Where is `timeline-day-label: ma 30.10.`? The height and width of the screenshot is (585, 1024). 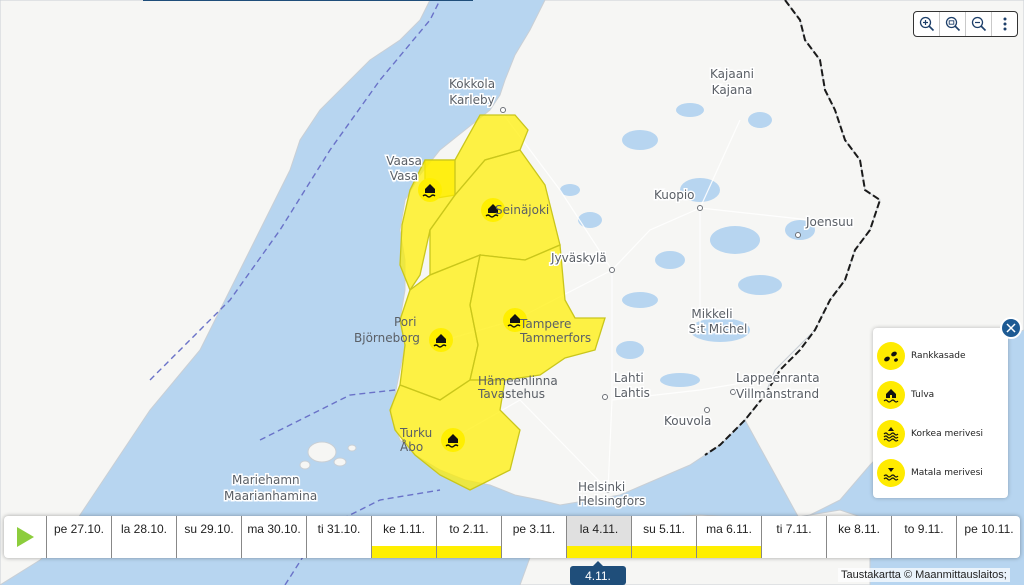
timeline-day-label: ma 30.10. is located at coordinates (274, 529).